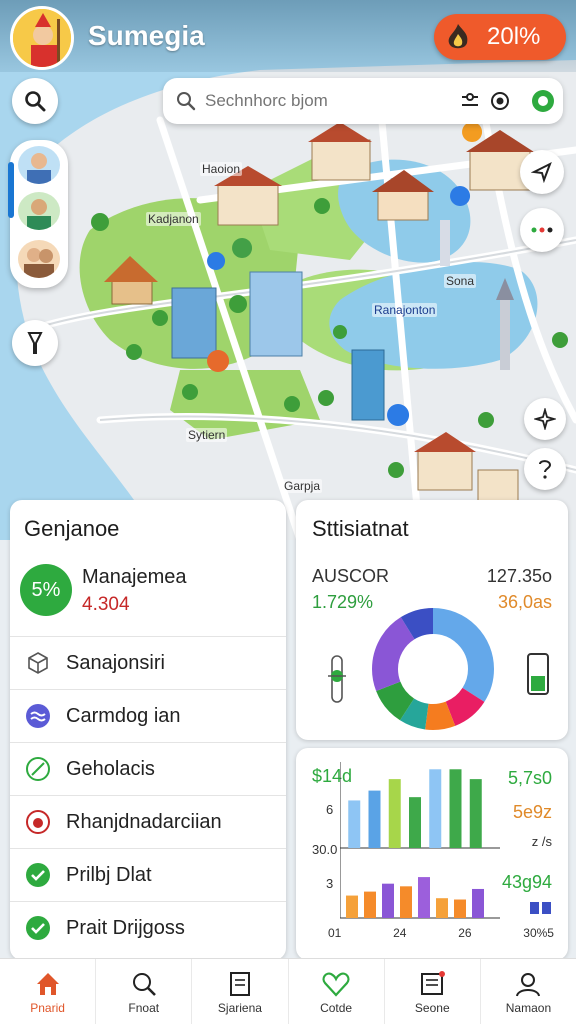  Describe the element at coordinates (538, 674) in the screenshot. I see `battery-icon` at that location.